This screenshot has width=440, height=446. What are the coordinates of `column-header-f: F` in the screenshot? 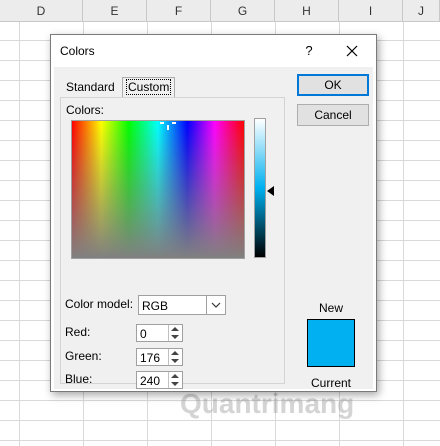 It's located at (179, 11).